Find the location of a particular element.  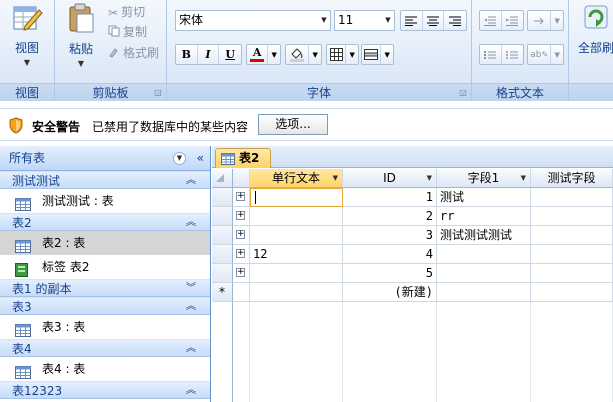

column-header: 单行文本 ▼ is located at coordinates (296, 178).